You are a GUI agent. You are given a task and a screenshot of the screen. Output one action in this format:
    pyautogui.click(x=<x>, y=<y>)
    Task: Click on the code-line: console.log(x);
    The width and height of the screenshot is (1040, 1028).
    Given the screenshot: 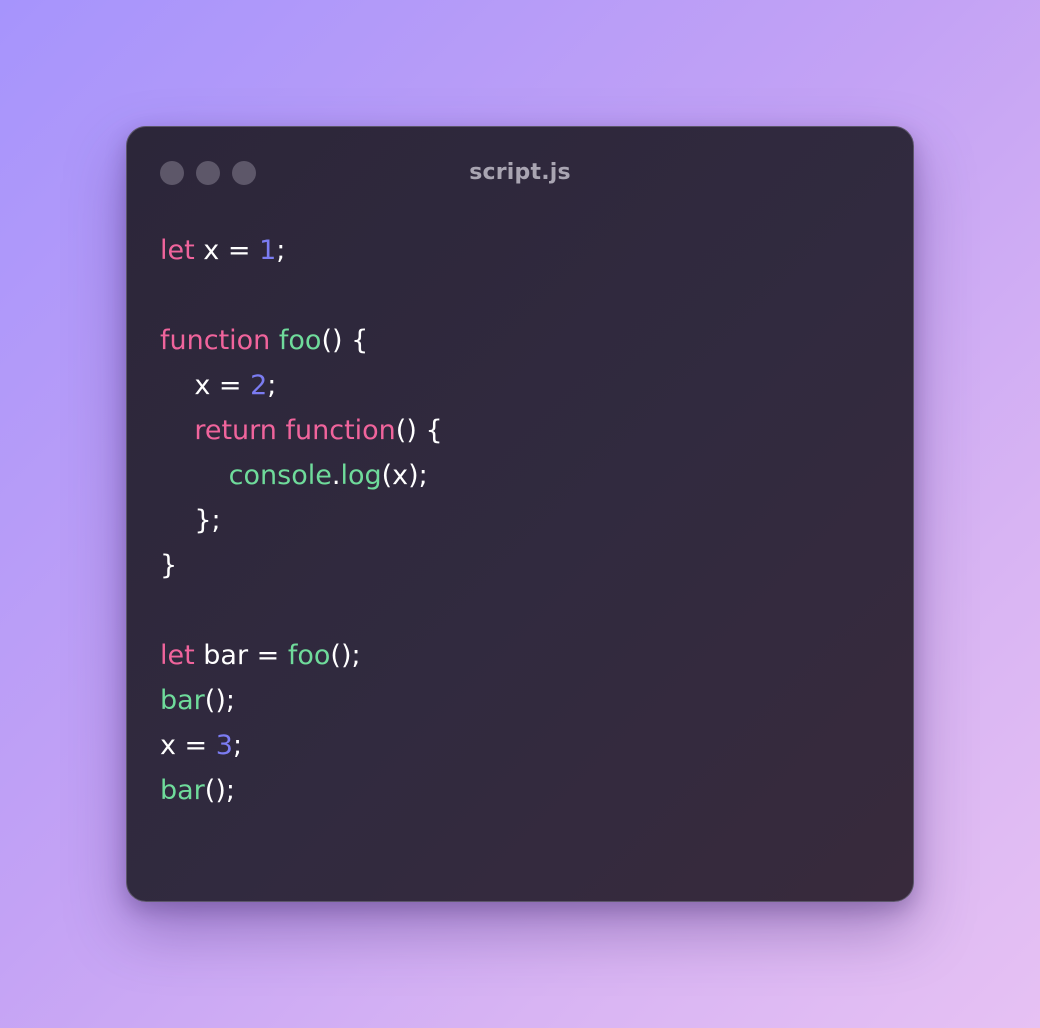 What is the action you would take?
    pyautogui.click(x=526, y=475)
    